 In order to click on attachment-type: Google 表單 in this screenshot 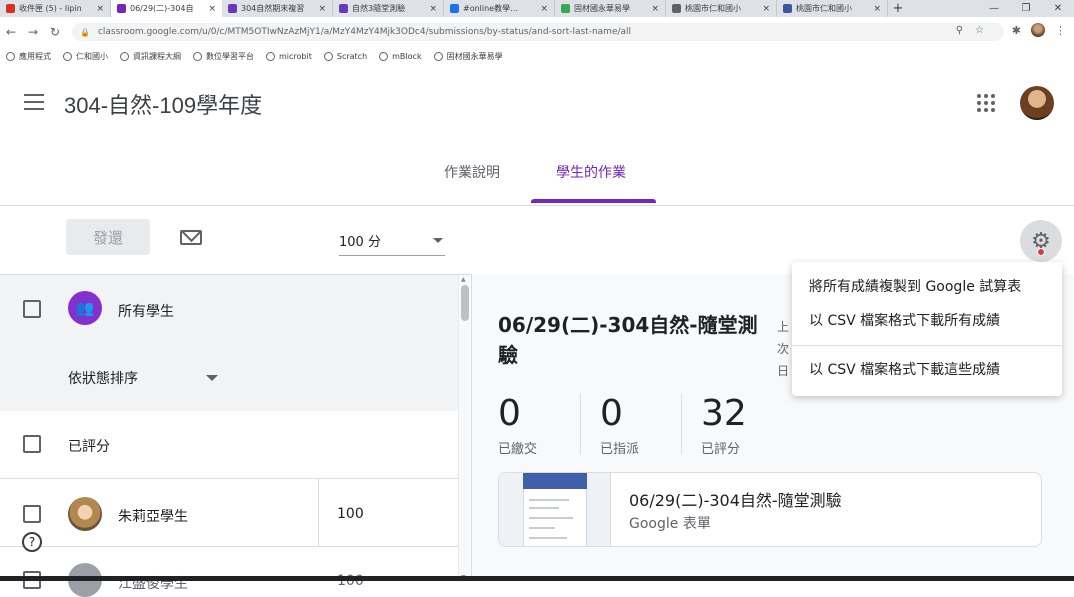, I will do `click(670, 524)`.